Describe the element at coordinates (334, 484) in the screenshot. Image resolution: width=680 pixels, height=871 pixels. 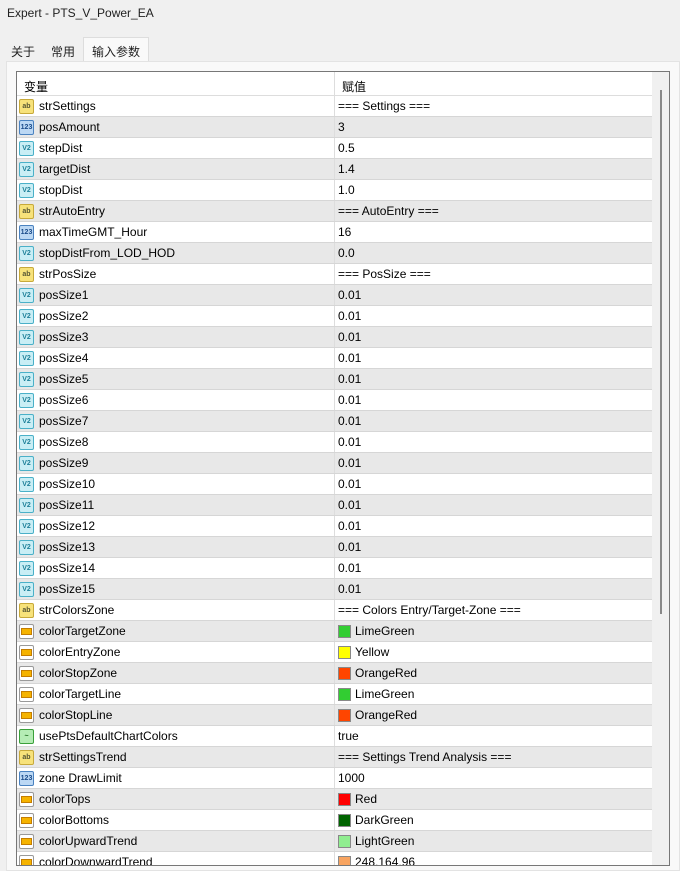
I see `table-row: V2 posSize10 0.01` at that location.